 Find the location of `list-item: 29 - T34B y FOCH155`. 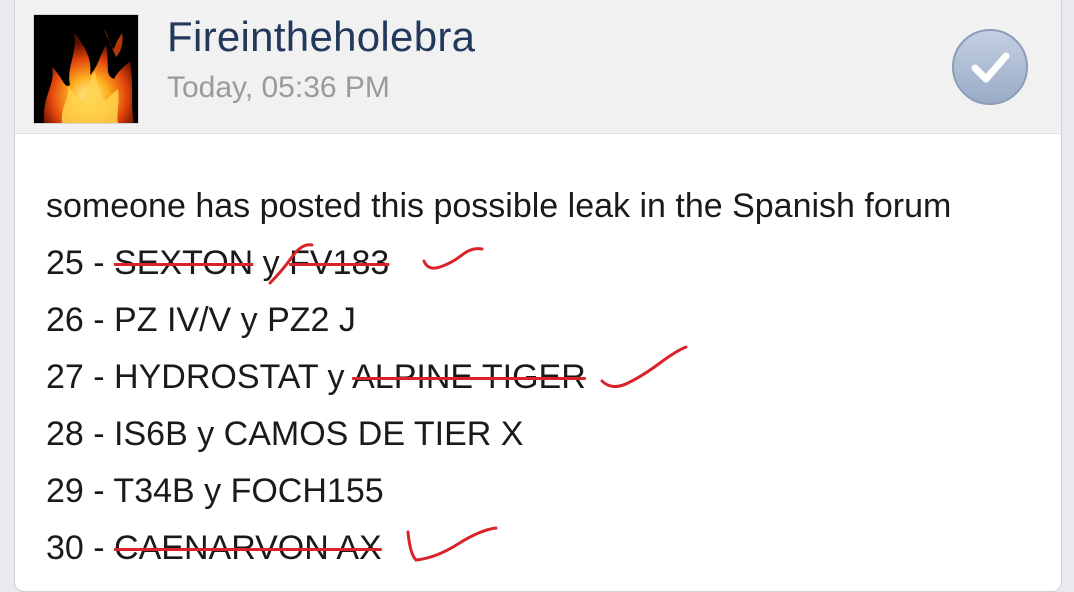

list-item: 29 - T34B y FOCH155 is located at coordinates (541, 491).